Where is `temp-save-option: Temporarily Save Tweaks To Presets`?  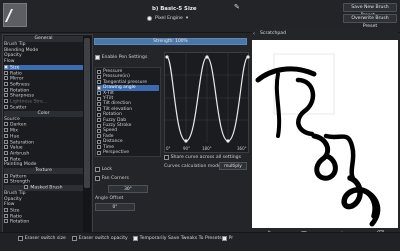 temp-save-option: Temporarily Save Tweaks To Presets is located at coordinates (177, 238).